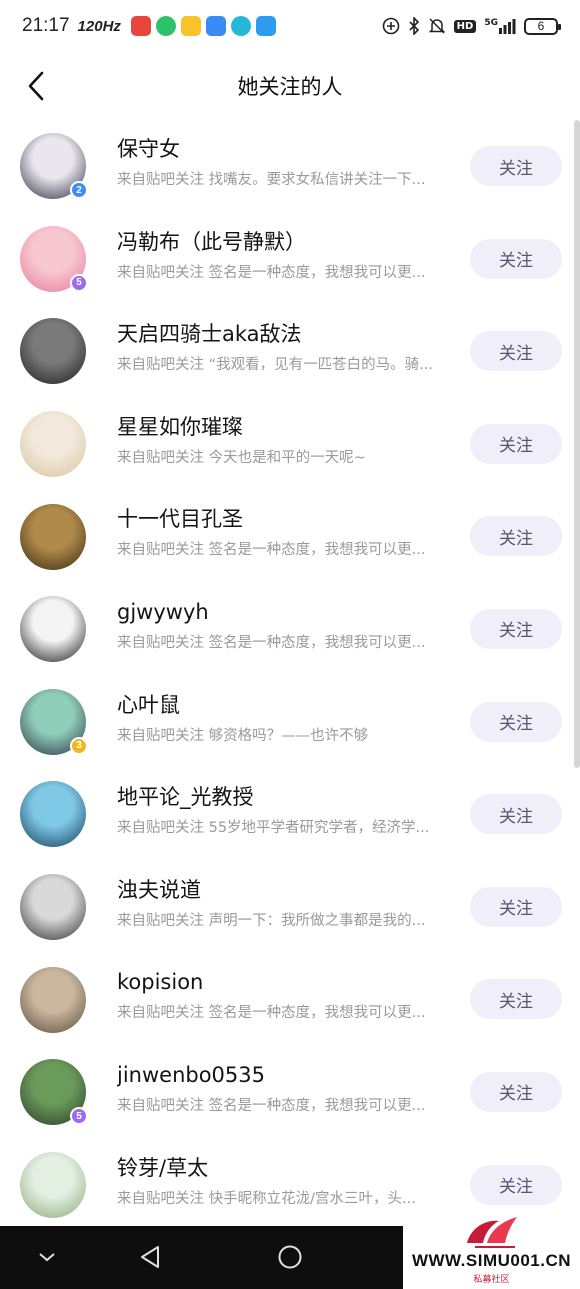  What do you see at coordinates (437, 26) in the screenshot?
I see `mute-bell-icon` at bounding box center [437, 26].